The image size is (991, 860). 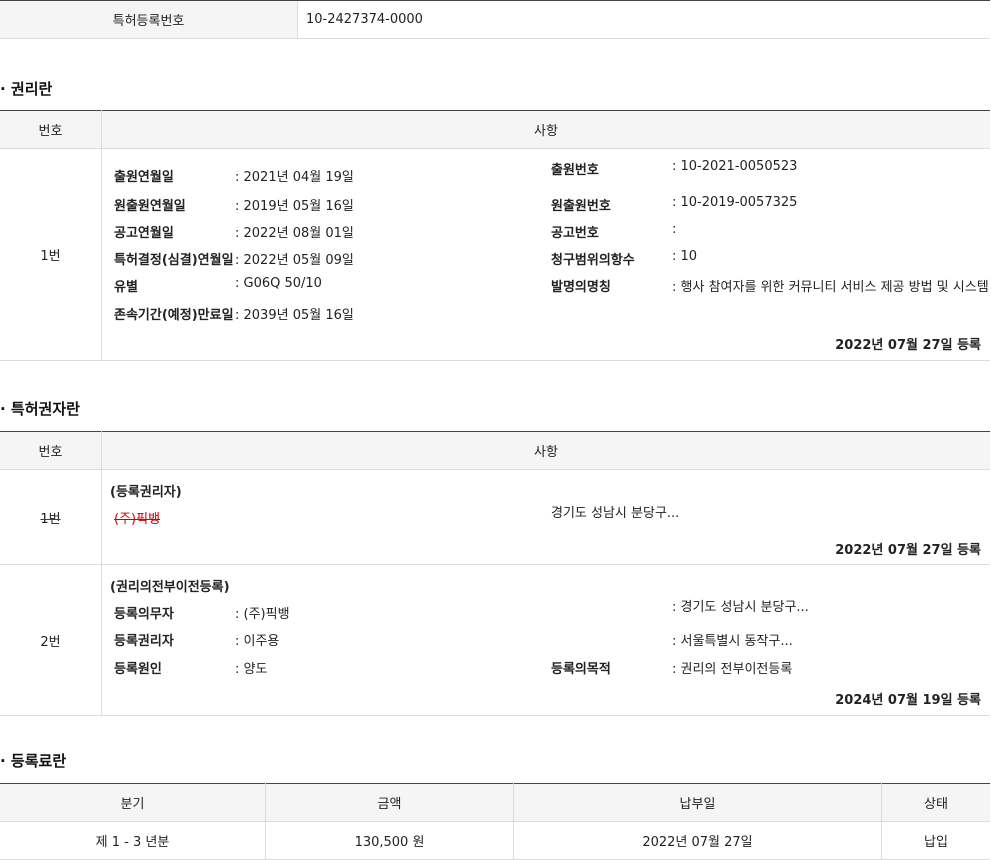 I want to click on fees-section-title: · 등록료란, so click(x=33, y=761).